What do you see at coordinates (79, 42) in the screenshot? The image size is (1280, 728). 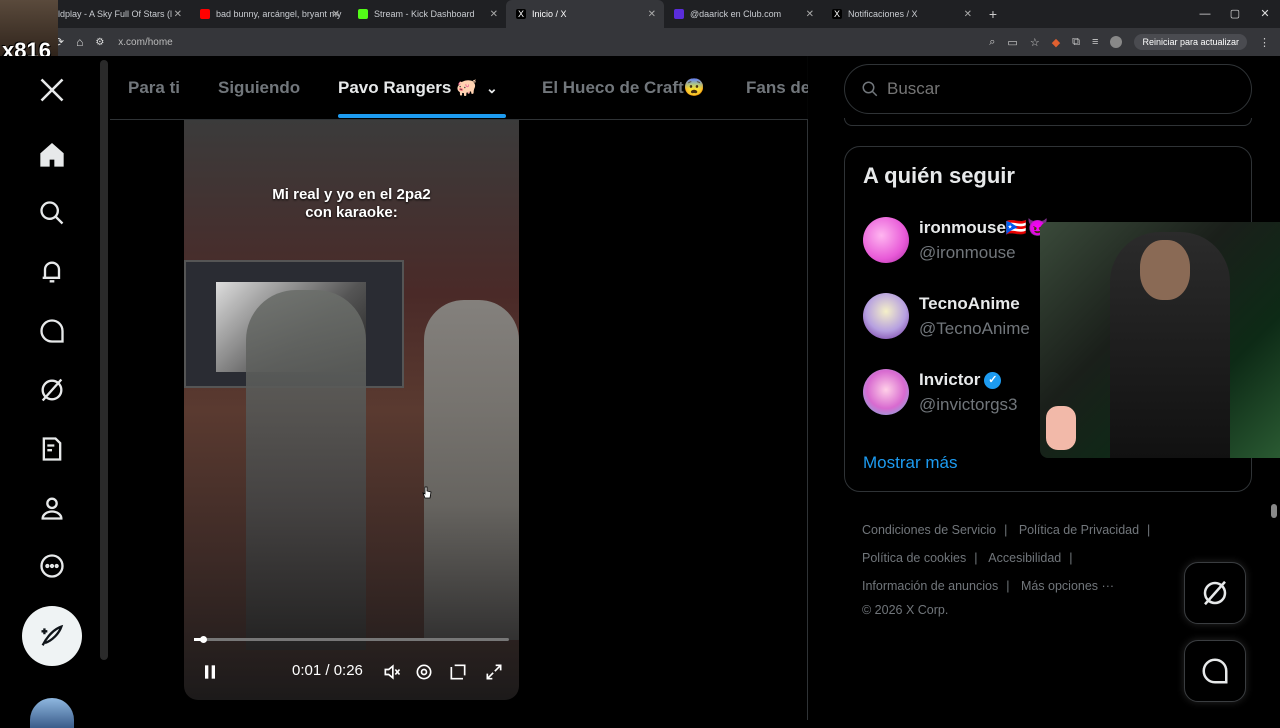 I see `home-button-icon: ⌂` at bounding box center [79, 42].